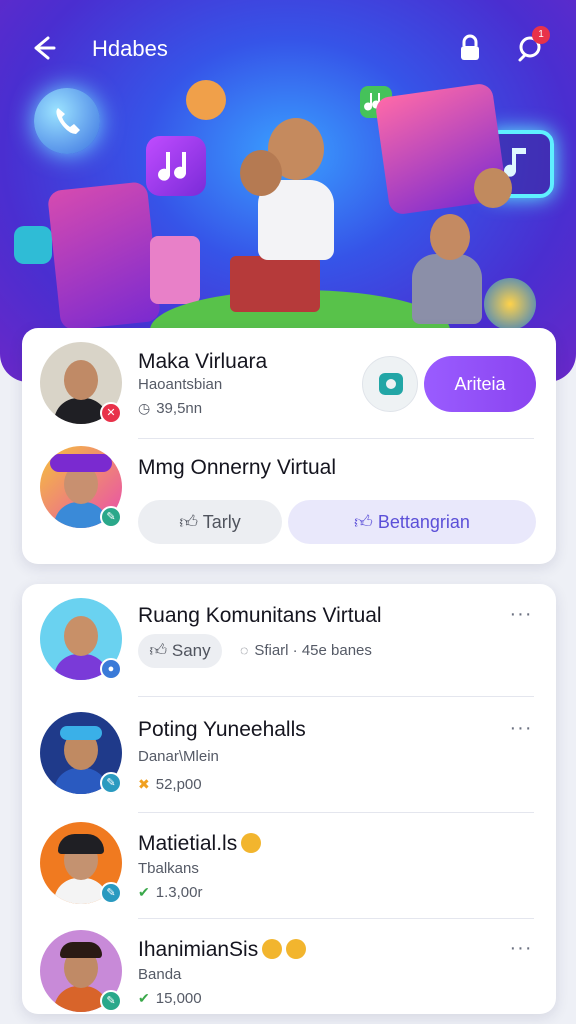 This screenshot has width=576, height=1024. I want to click on list-item-meta: ✔ 15,000, so click(170, 998).